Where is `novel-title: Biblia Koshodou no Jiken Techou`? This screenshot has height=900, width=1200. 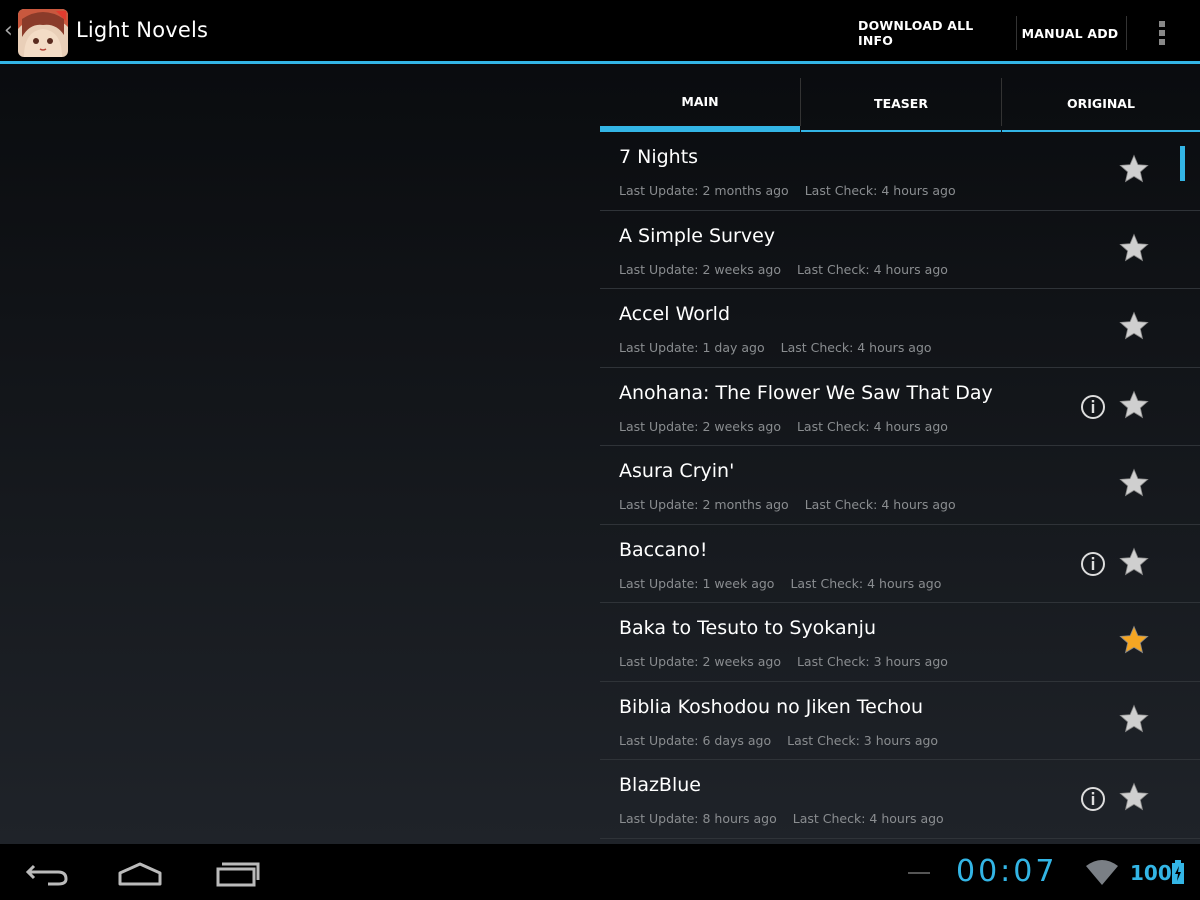
novel-title: Biblia Koshodou no Jiken Techou is located at coordinates (771, 706).